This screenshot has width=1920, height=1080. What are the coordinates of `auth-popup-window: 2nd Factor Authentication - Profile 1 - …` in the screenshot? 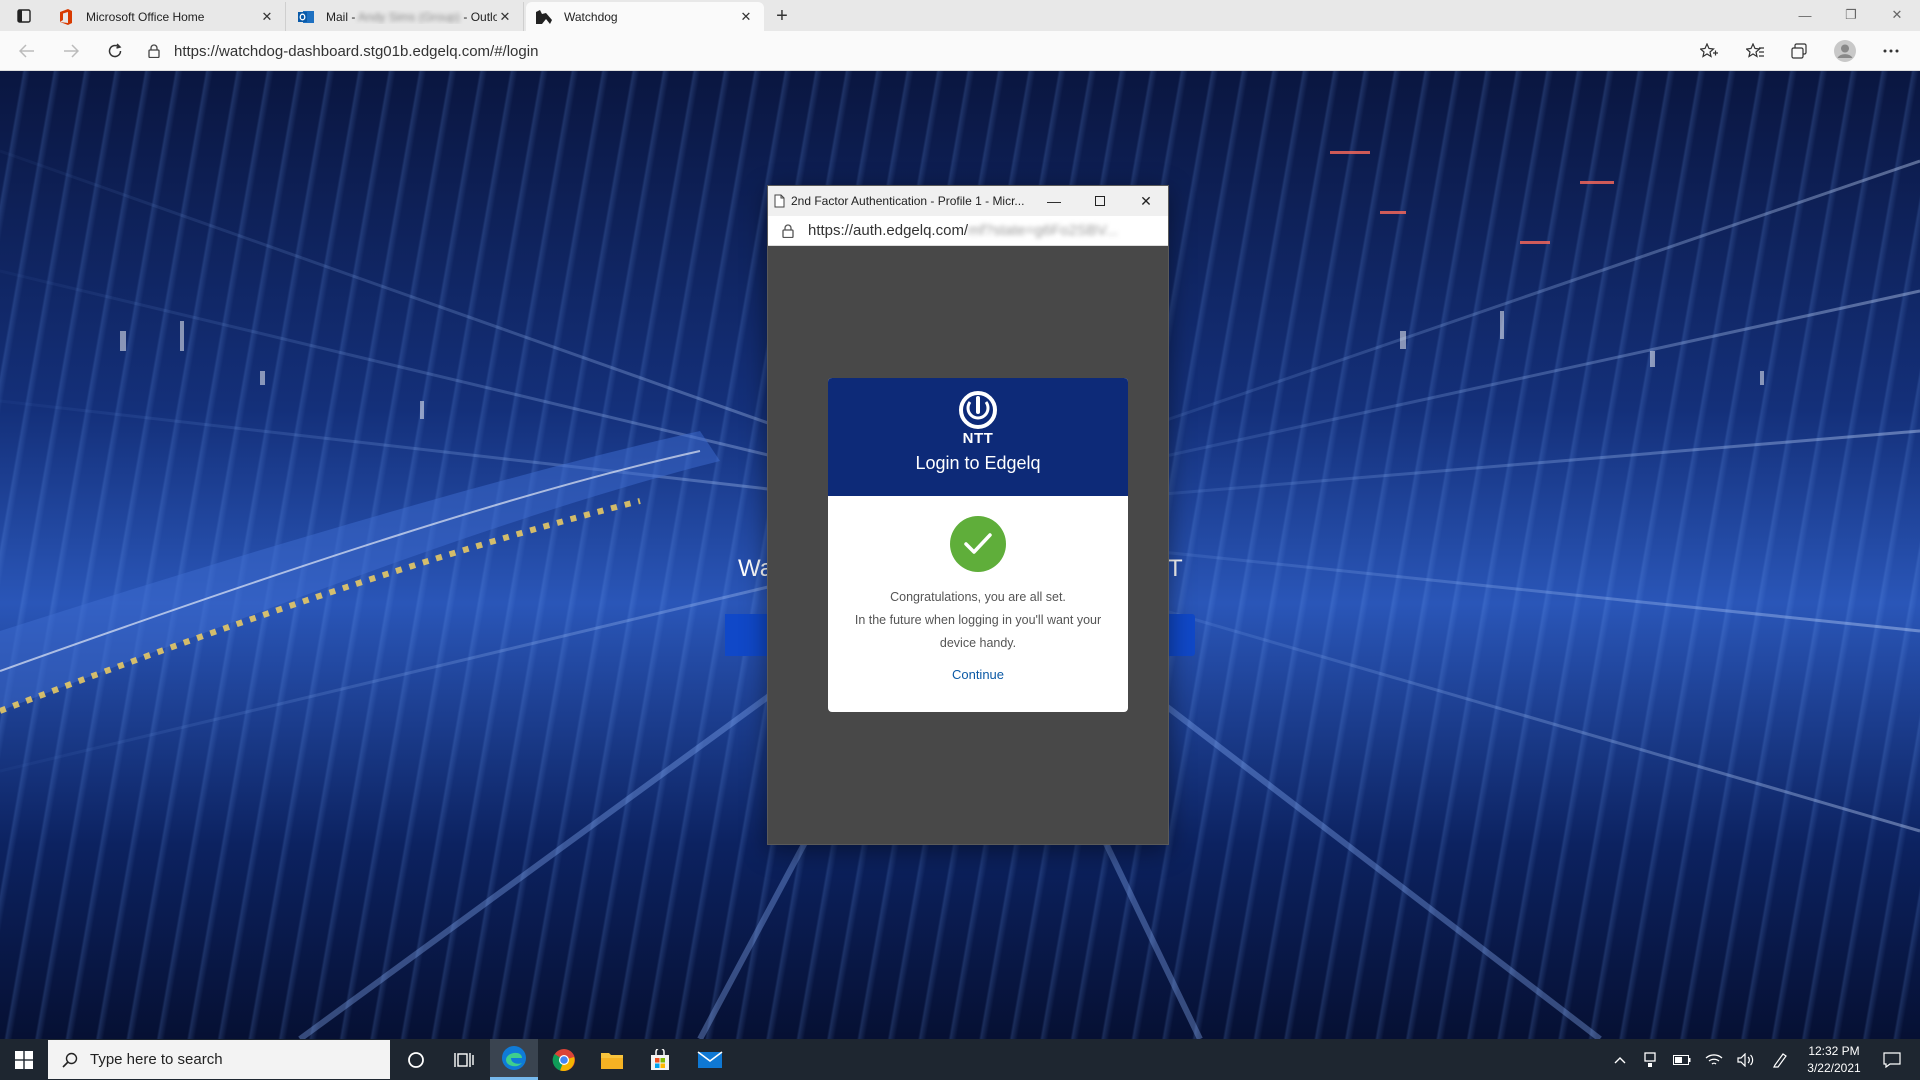 It's located at (968, 515).